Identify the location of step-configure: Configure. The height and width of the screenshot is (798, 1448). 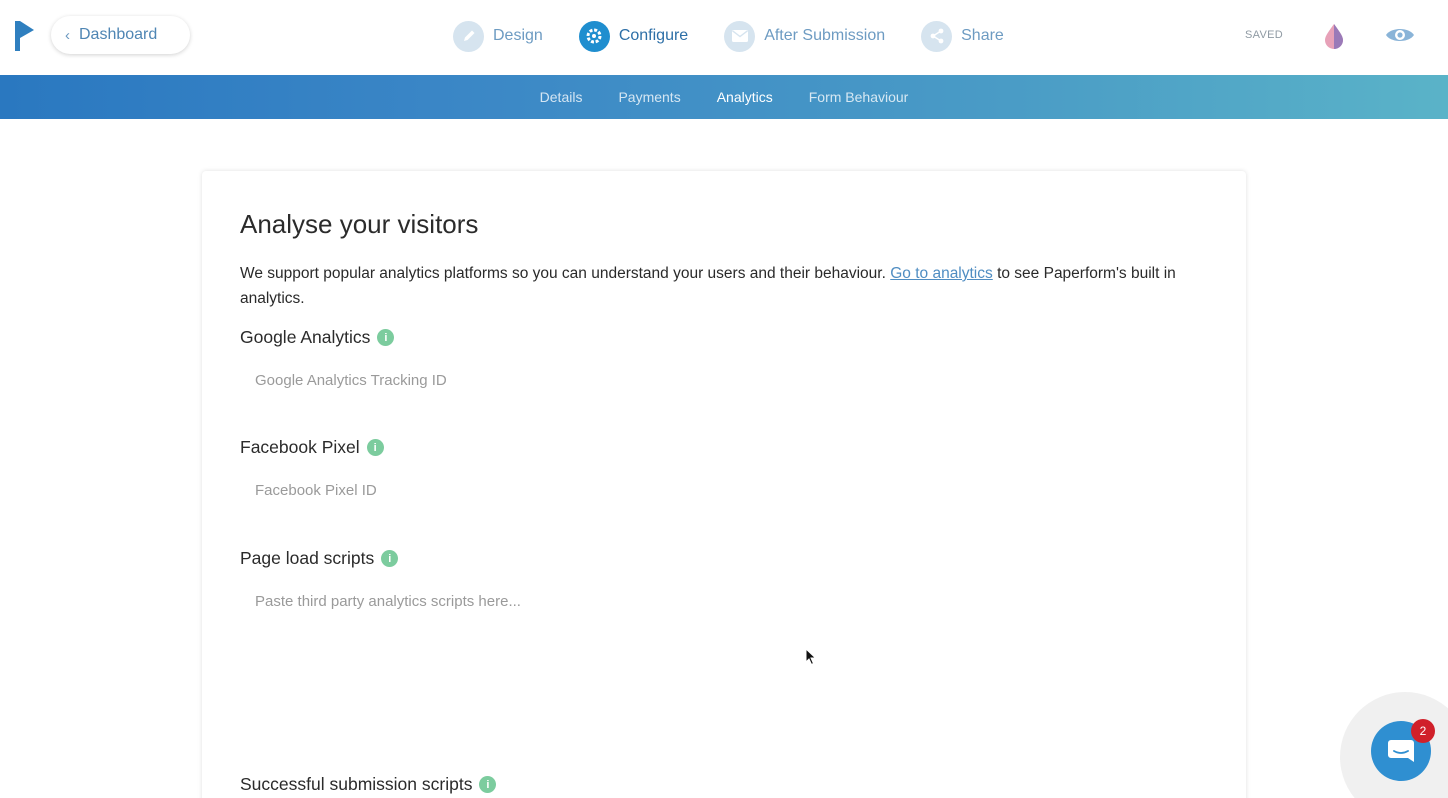
(633, 36).